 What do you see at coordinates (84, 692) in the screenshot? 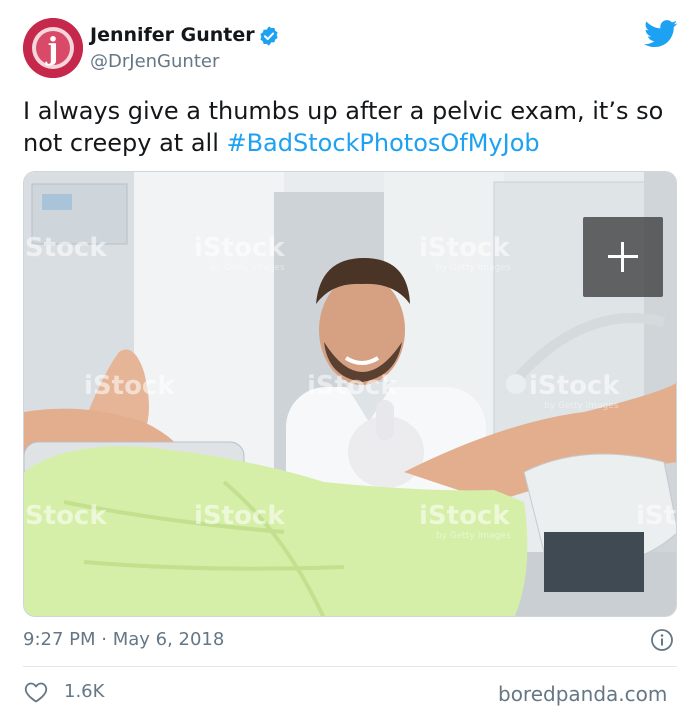
I see `like-count: 1.6K` at bounding box center [84, 692].